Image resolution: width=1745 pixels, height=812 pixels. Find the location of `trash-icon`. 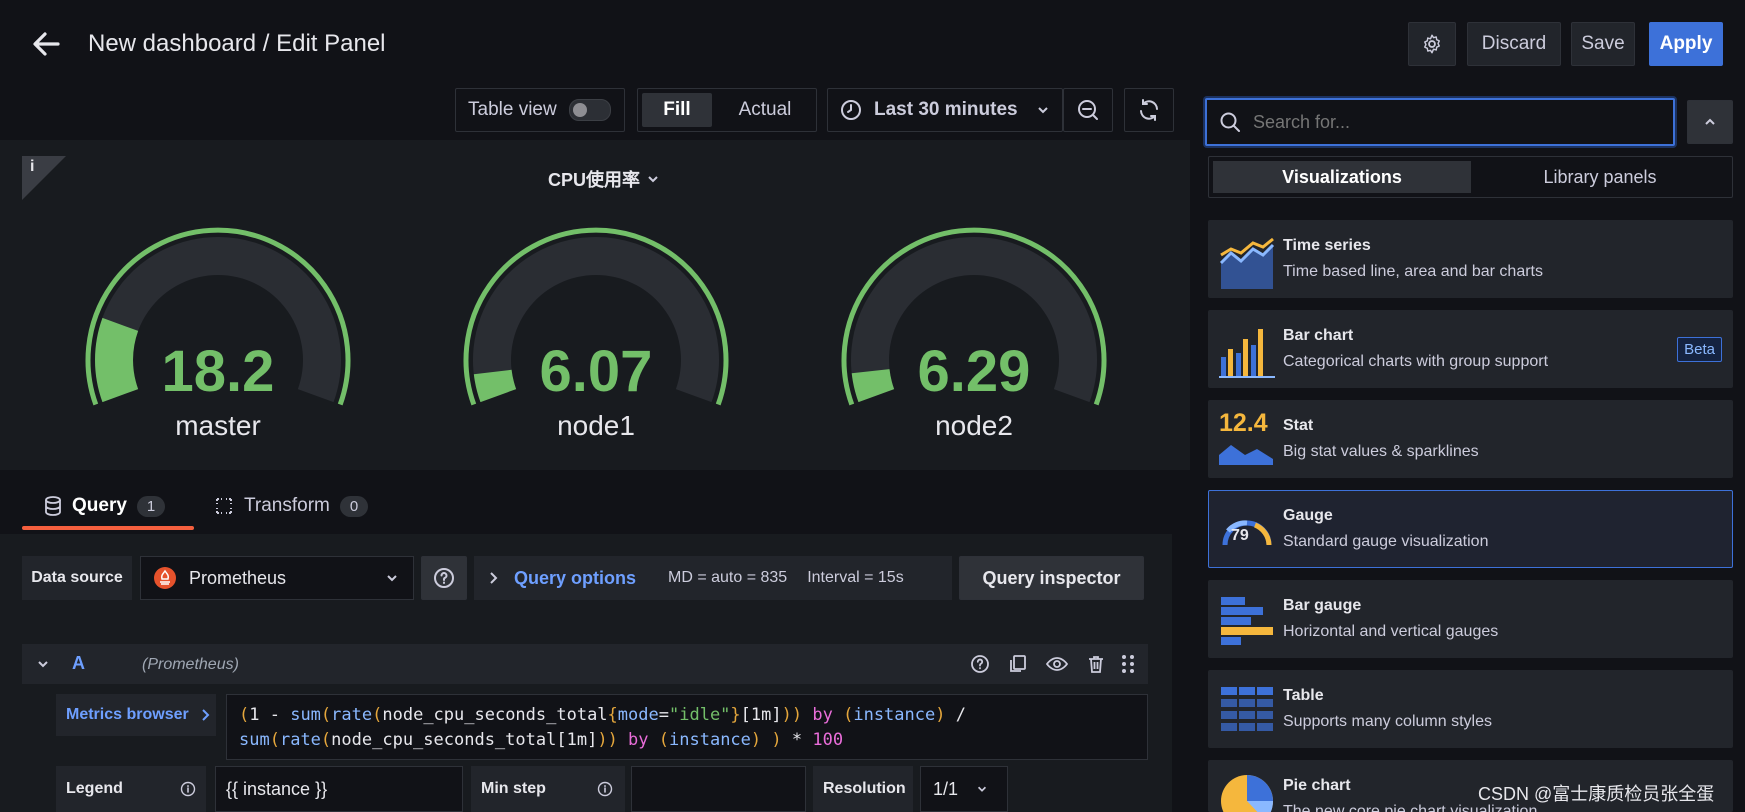

trash-icon is located at coordinates (1096, 664).